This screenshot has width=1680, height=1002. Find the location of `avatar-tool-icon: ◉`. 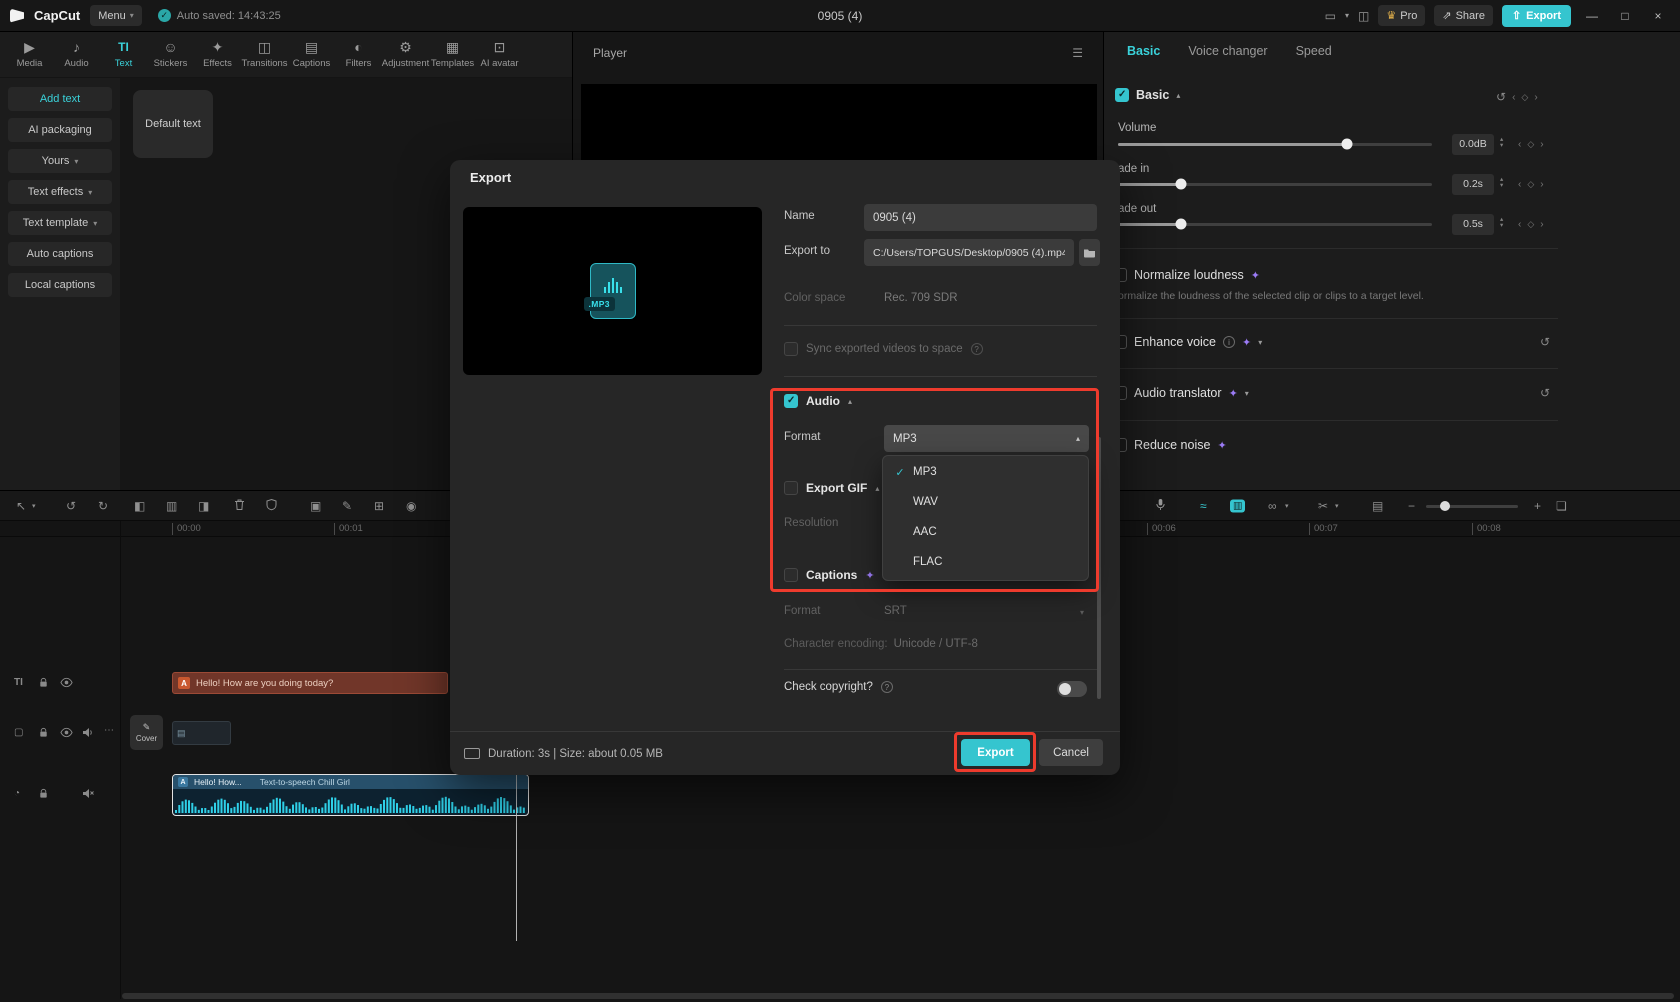

avatar-tool-icon: ◉ is located at coordinates (411, 506).